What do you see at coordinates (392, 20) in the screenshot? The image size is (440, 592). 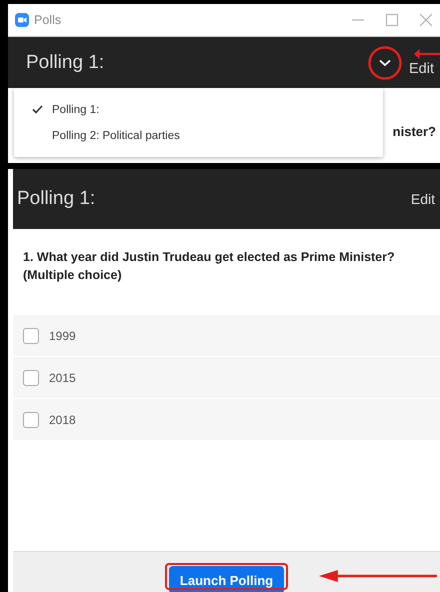 I see `maximize-icon` at bounding box center [392, 20].